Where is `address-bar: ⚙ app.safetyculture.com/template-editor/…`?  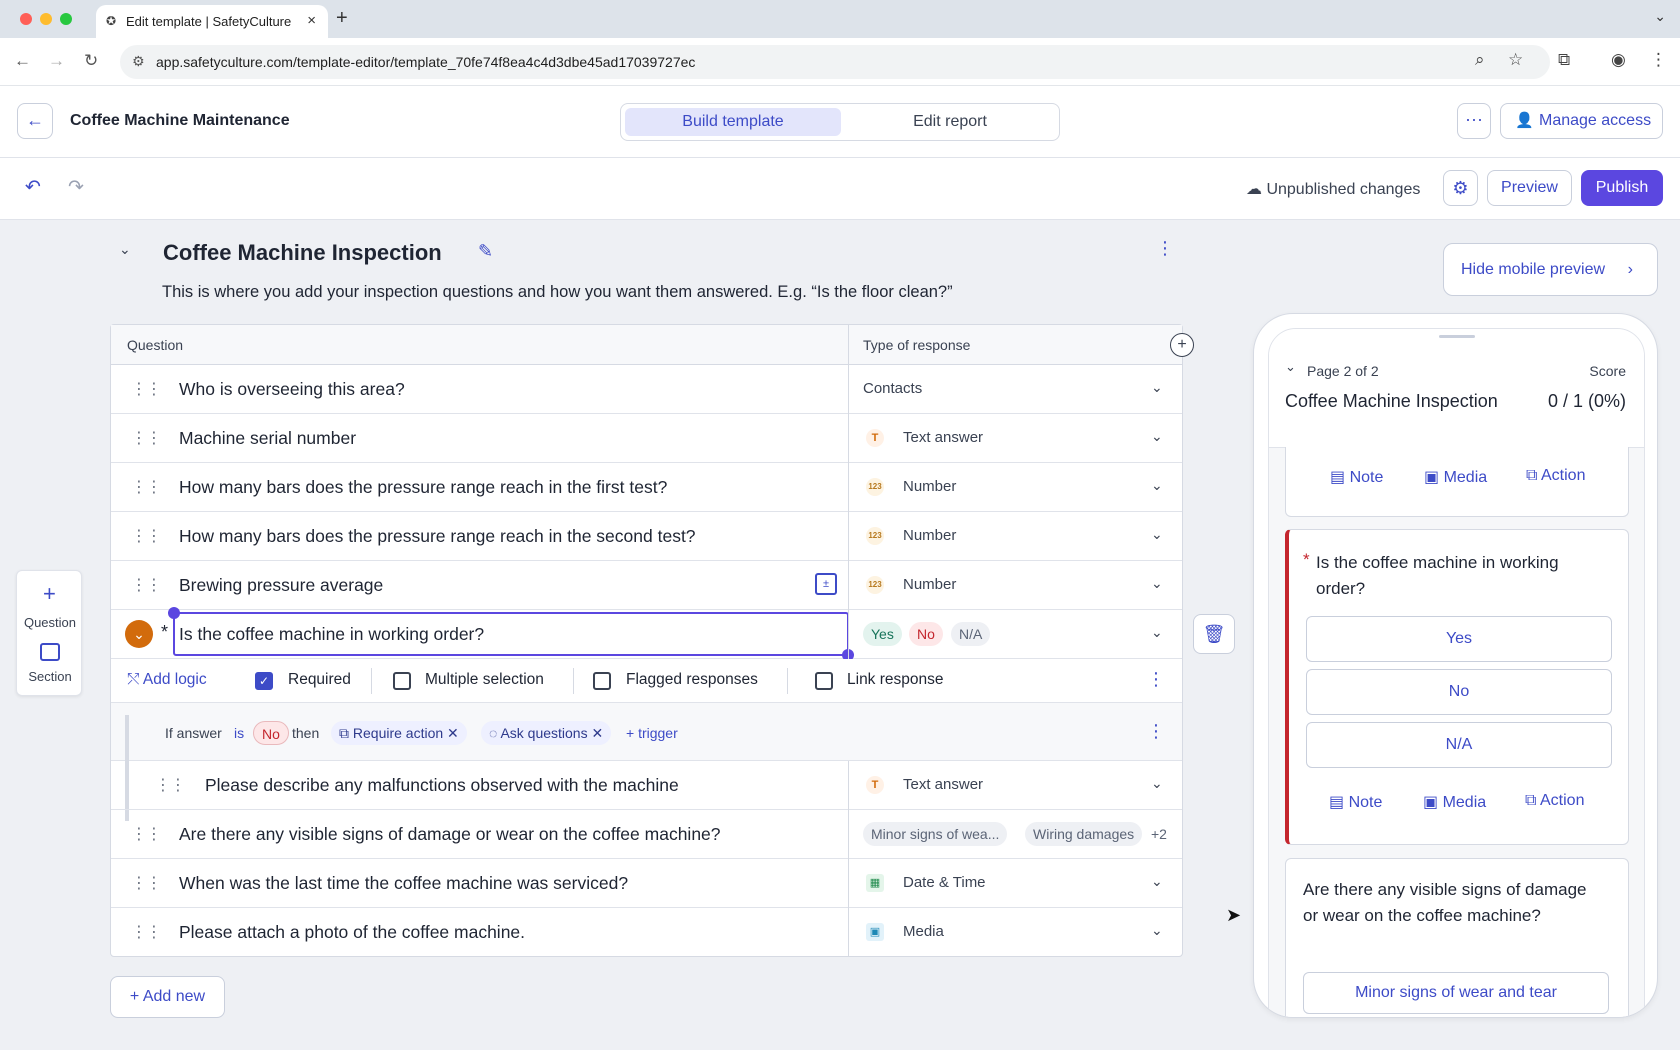 address-bar: ⚙ app.safetyculture.com/template-editor/… is located at coordinates (835, 62).